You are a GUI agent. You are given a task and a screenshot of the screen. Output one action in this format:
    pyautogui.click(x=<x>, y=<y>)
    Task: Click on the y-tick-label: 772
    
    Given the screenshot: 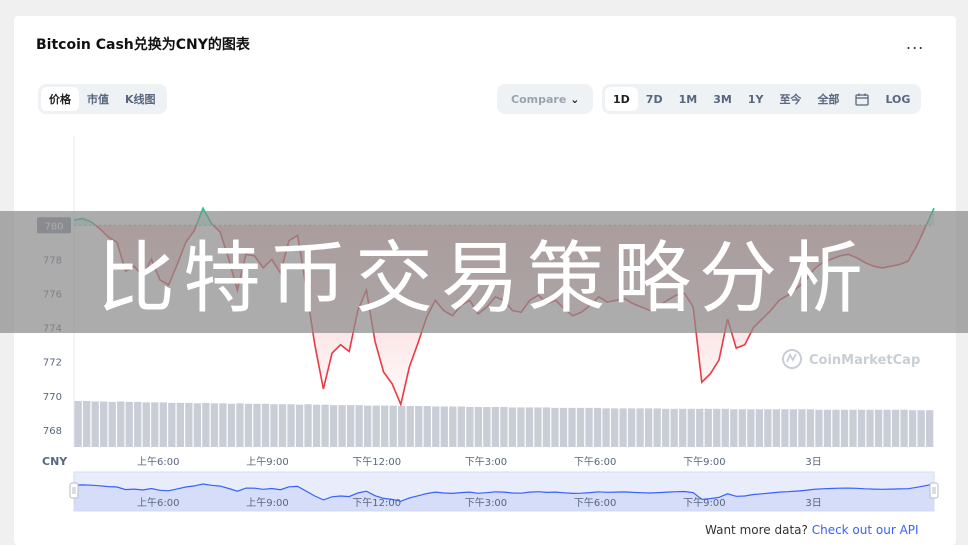 What is the action you would take?
    pyautogui.click(x=52, y=363)
    